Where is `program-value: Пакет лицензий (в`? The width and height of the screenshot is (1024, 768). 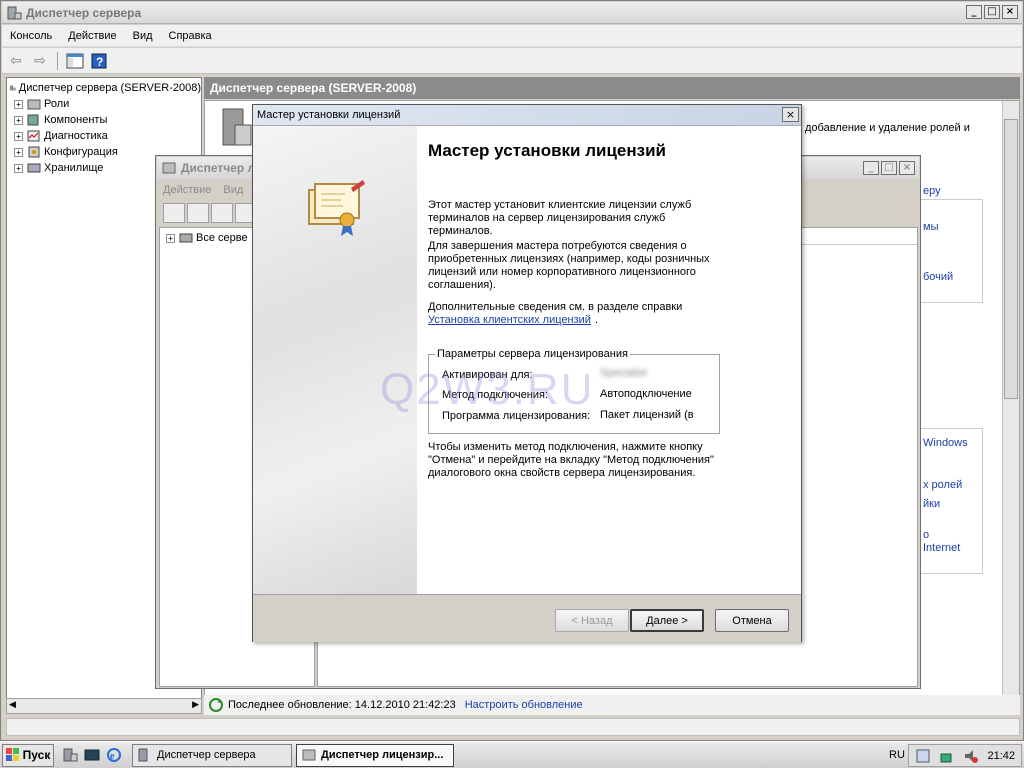
program-value: Пакет лицензий (в is located at coordinates (647, 415).